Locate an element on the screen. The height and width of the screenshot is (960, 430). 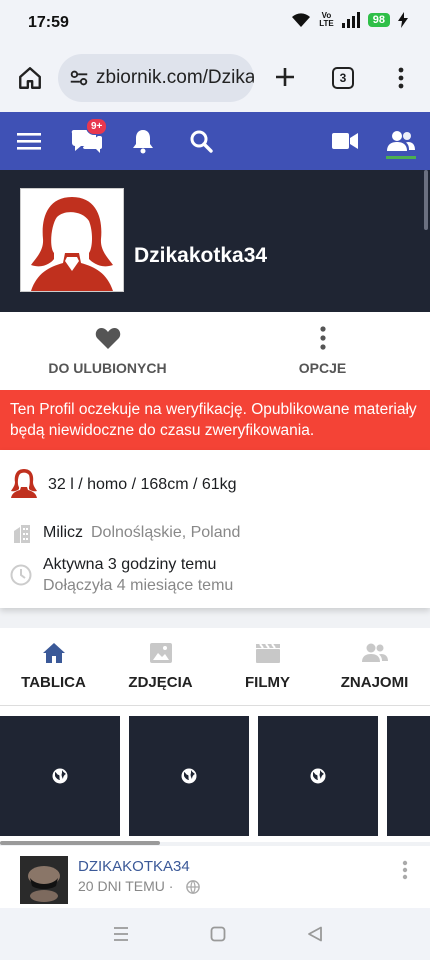
post-author-name: DZIKAKOTKA34 is located at coordinates (134, 866).